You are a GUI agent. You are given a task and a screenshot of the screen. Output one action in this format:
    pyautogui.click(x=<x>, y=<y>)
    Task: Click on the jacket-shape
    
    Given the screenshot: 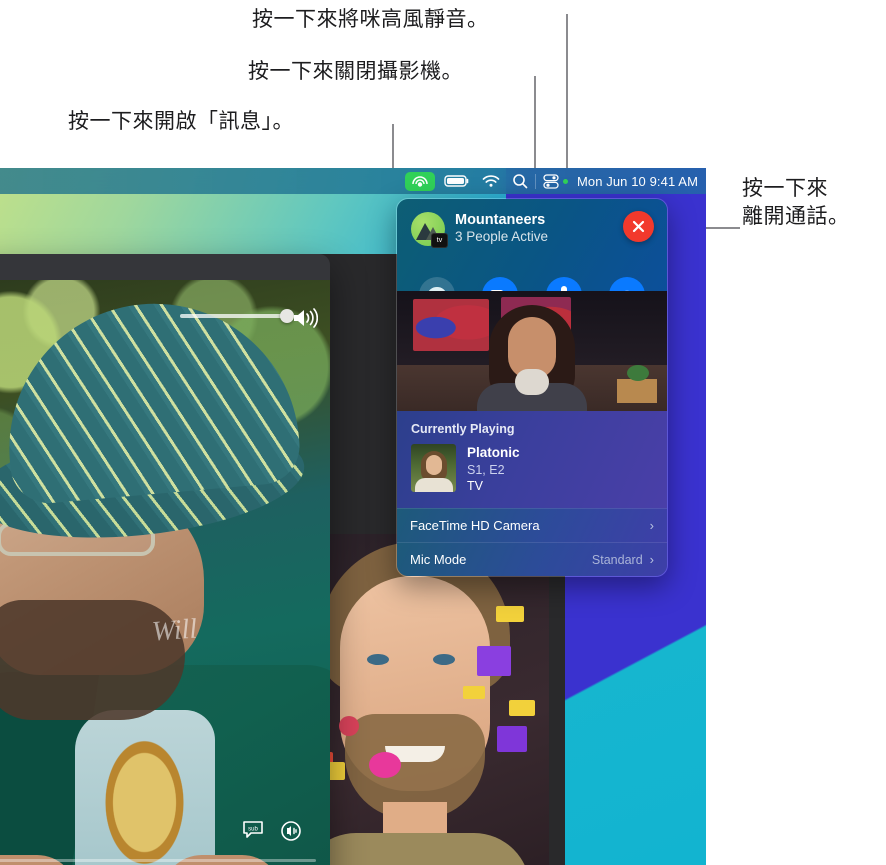 What is the action you would take?
    pyautogui.click(x=415, y=849)
    